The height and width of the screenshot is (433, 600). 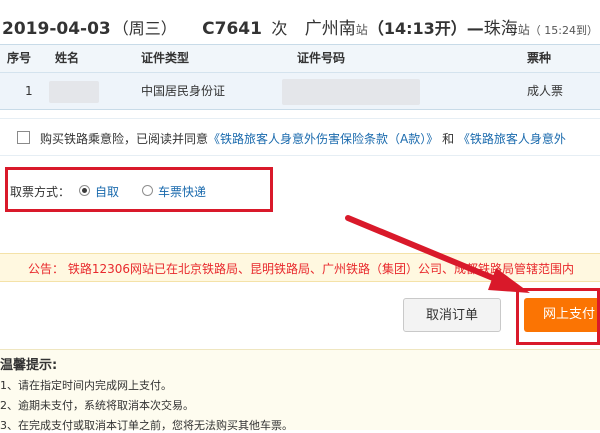 What do you see at coordinates (545, 91) in the screenshot?
I see `row-ticket-type: 成人票` at bounding box center [545, 91].